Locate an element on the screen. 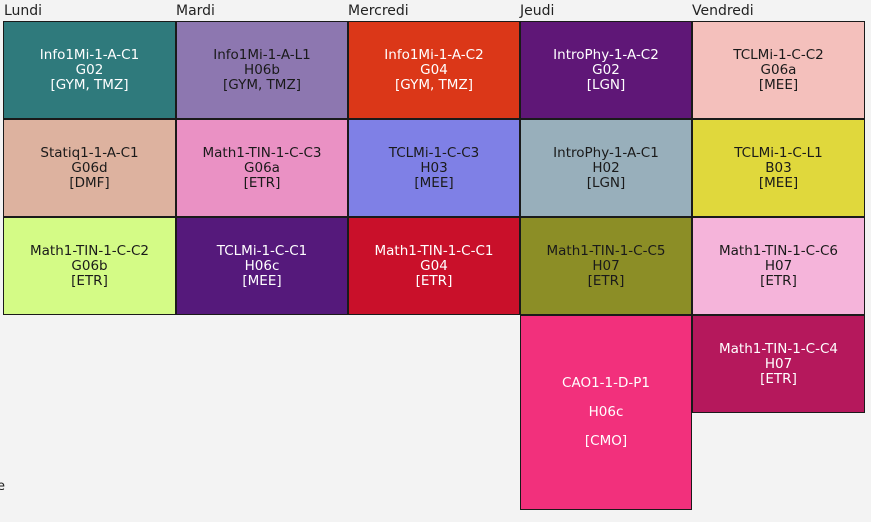 This screenshot has height=522, width=871. course-block: Math1-TIN-1-C-C2 G06b [ETR] is located at coordinates (89, 266).